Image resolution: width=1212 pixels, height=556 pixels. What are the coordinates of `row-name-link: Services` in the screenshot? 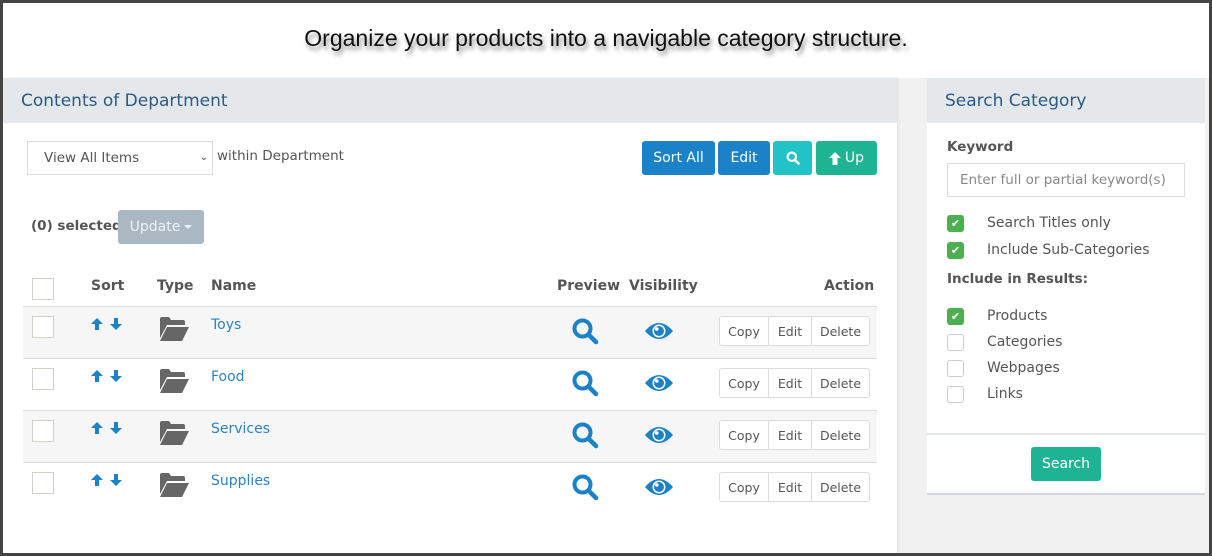 It's located at (240, 429).